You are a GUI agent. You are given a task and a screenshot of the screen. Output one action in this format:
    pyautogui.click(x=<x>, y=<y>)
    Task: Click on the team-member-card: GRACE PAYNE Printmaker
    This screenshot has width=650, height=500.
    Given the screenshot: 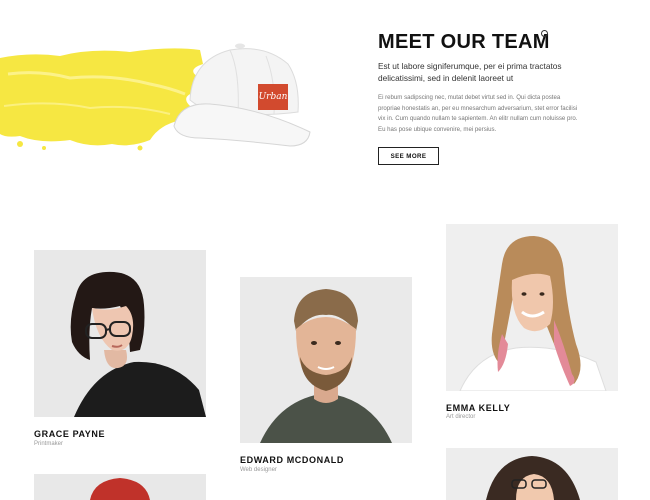 What is the action you would take?
    pyautogui.click(x=120, y=350)
    